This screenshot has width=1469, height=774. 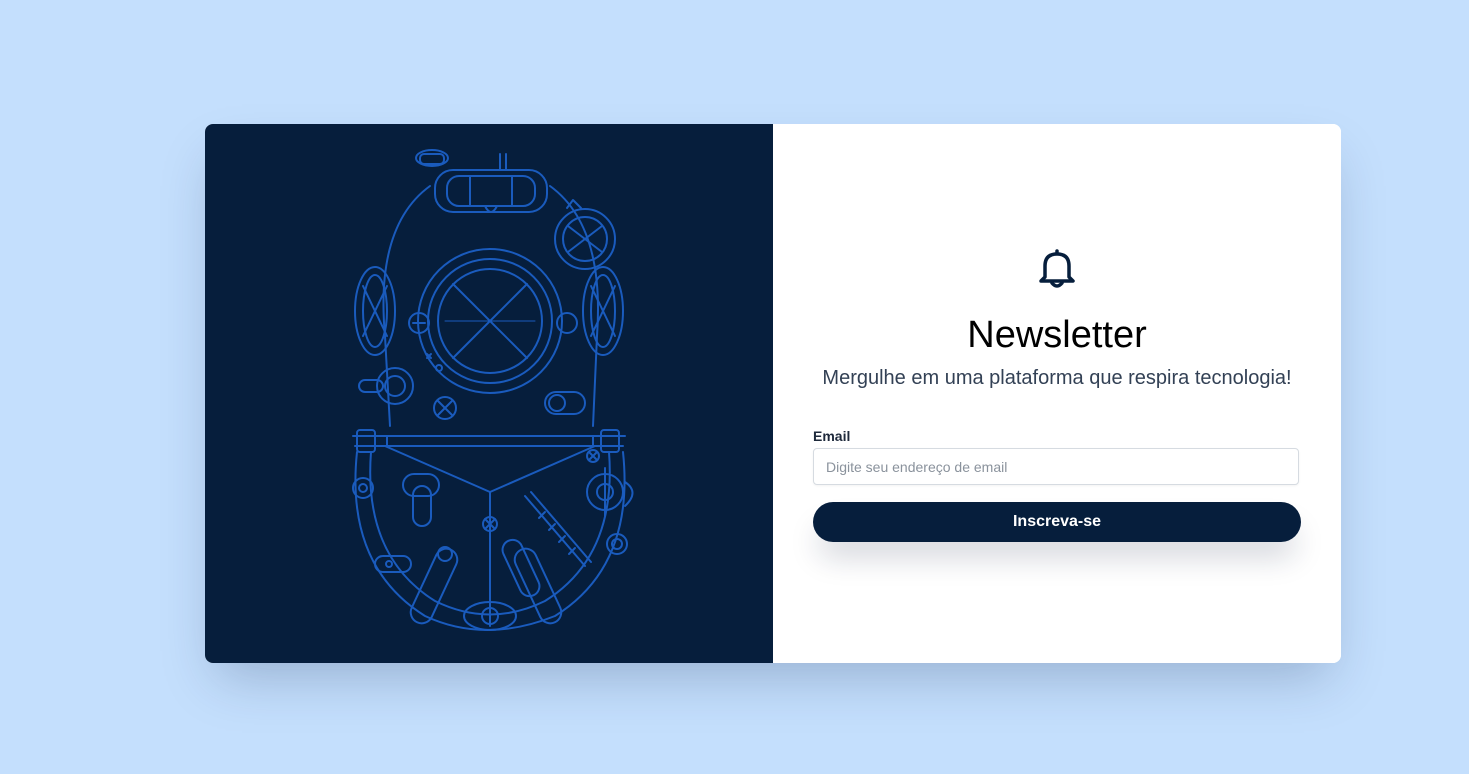 I want to click on email-input, so click(x=1056, y=466).